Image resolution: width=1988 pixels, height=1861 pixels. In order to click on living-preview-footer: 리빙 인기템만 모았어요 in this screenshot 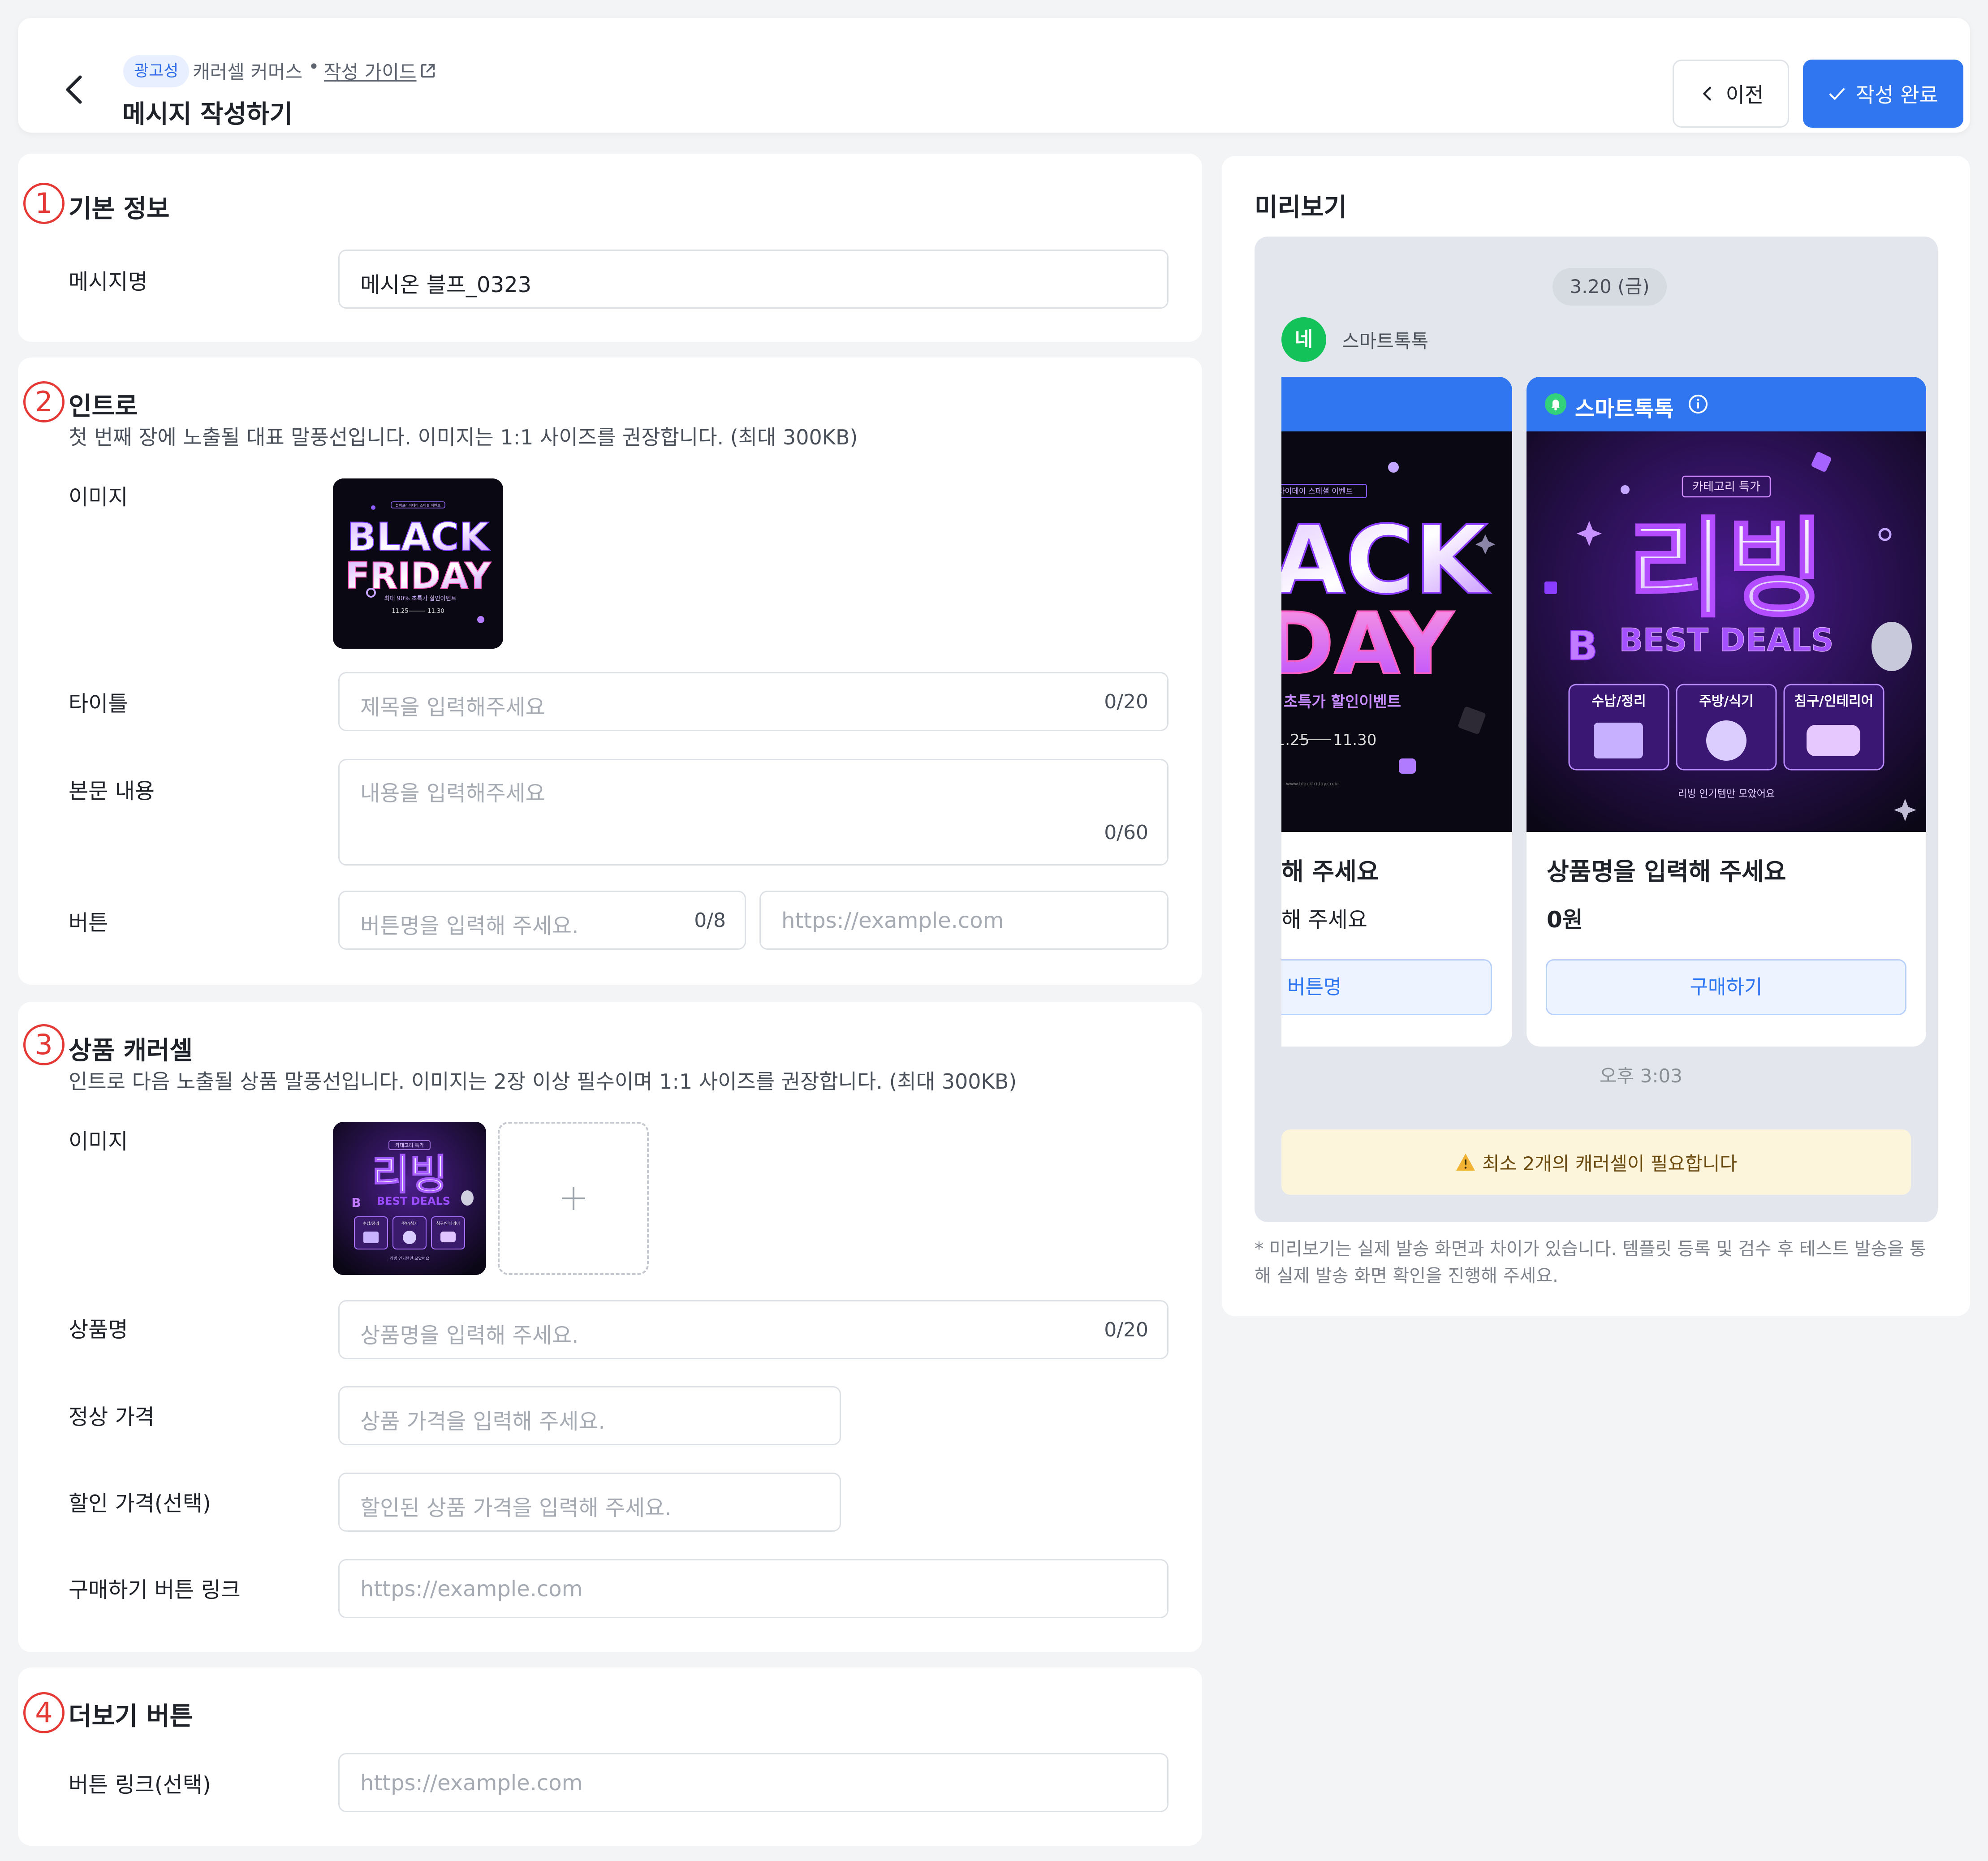, I will do `click(1727, 794)`.